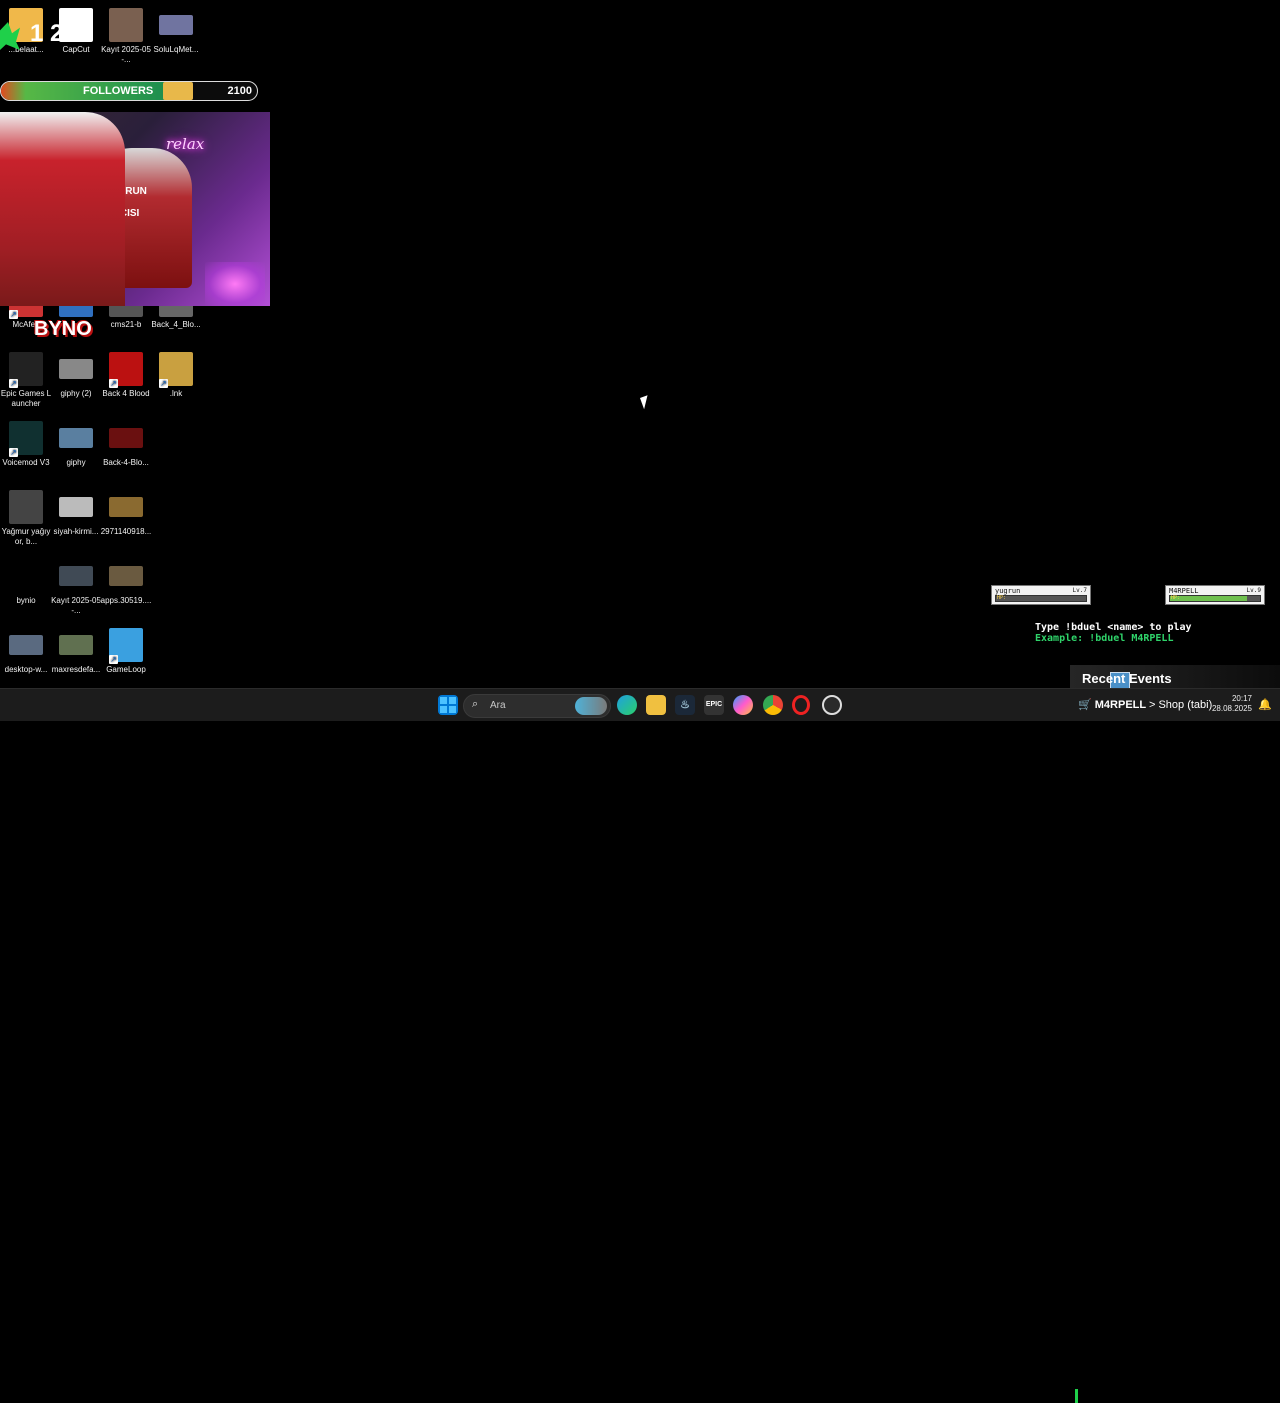 This screenshot has height=1403, width=1280. I want to click on clock-date: 28.08.2025, so click(1231, 708).